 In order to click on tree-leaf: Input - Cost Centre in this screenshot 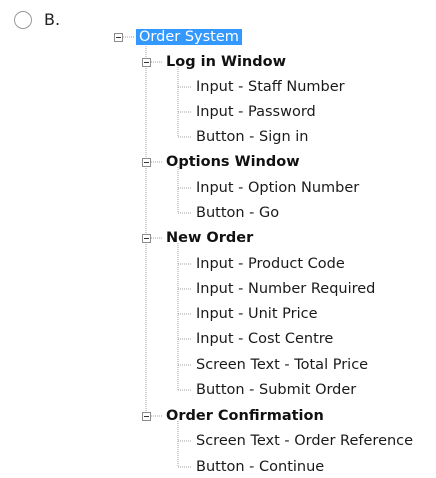, I will do `click(264, 339)`.